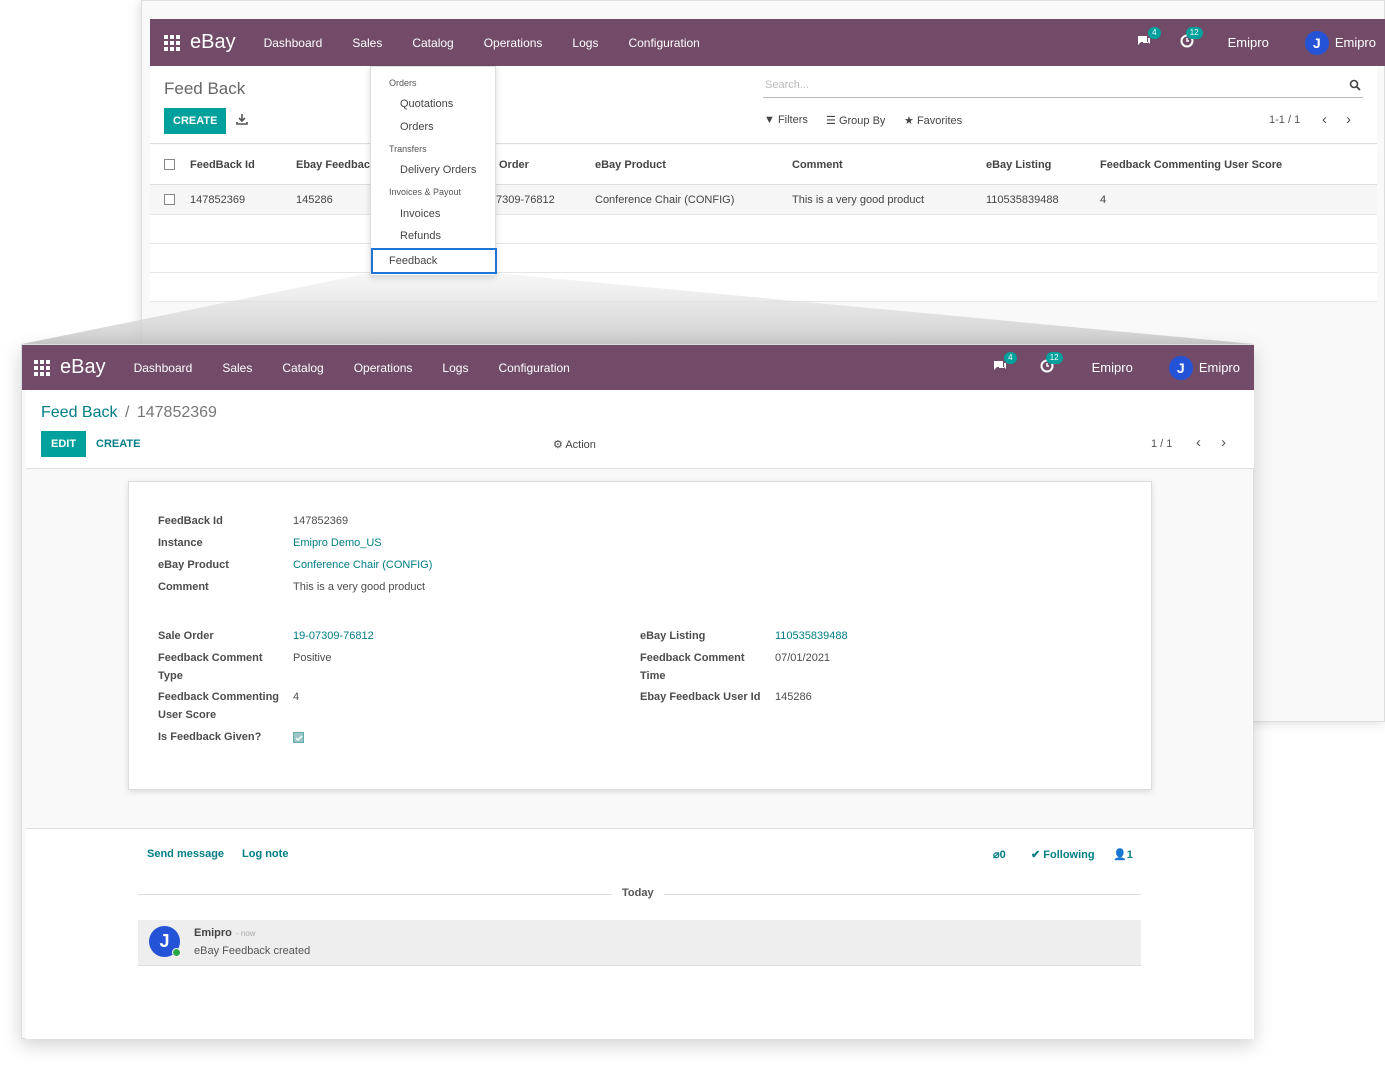 The image size is (1385, 1081). What do you see at coordinates (996, 855) in the screenshot?
I see `paperclip-icon: ⌀` at bounding box center [996, 855].